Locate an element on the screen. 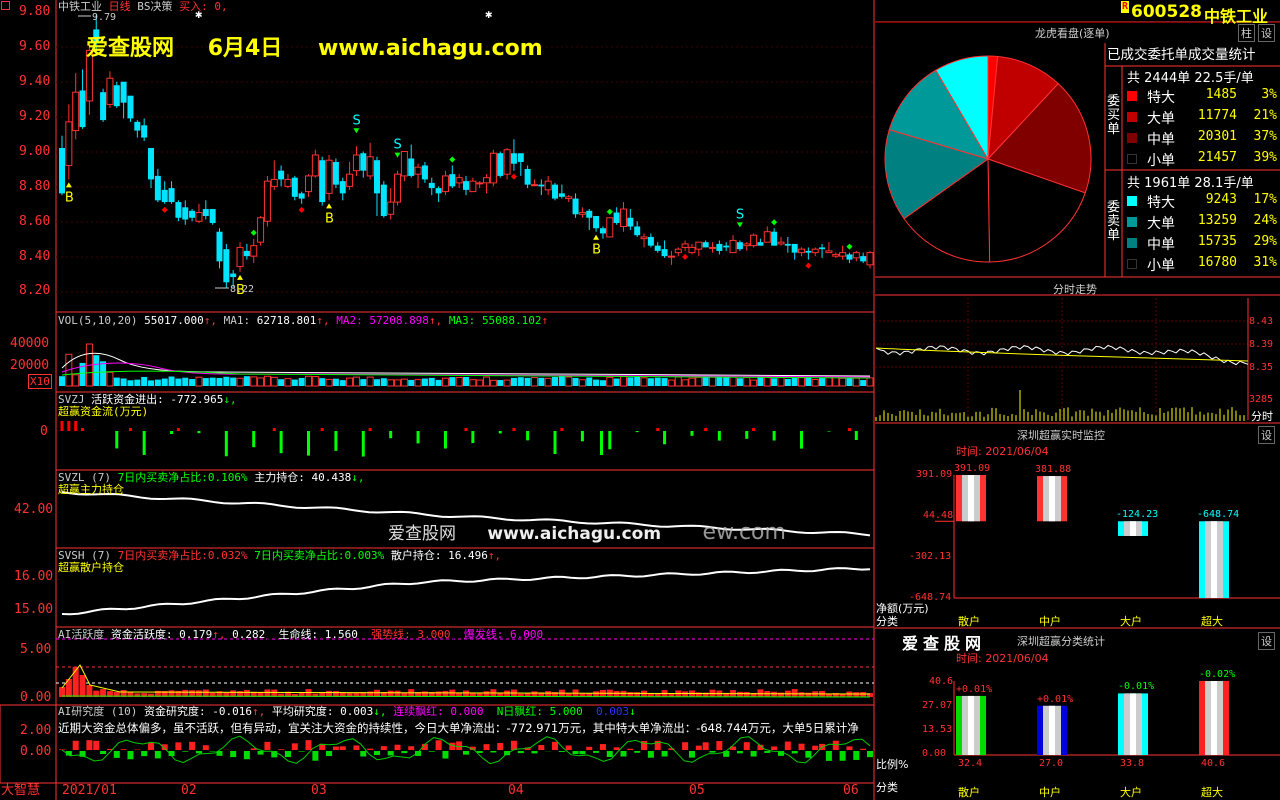 This screenshot has width=1280, height=800. buy-row: 大单 11774 21% is located at coordinates (1202, 117).